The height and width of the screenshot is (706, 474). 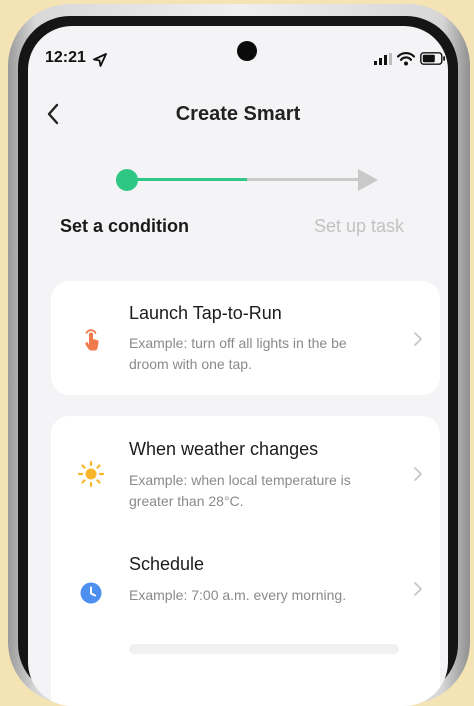 What do you see at coordinates (406, 59) in the screenshot?
I see `wifi-icon` at bounding box center [406, 59].